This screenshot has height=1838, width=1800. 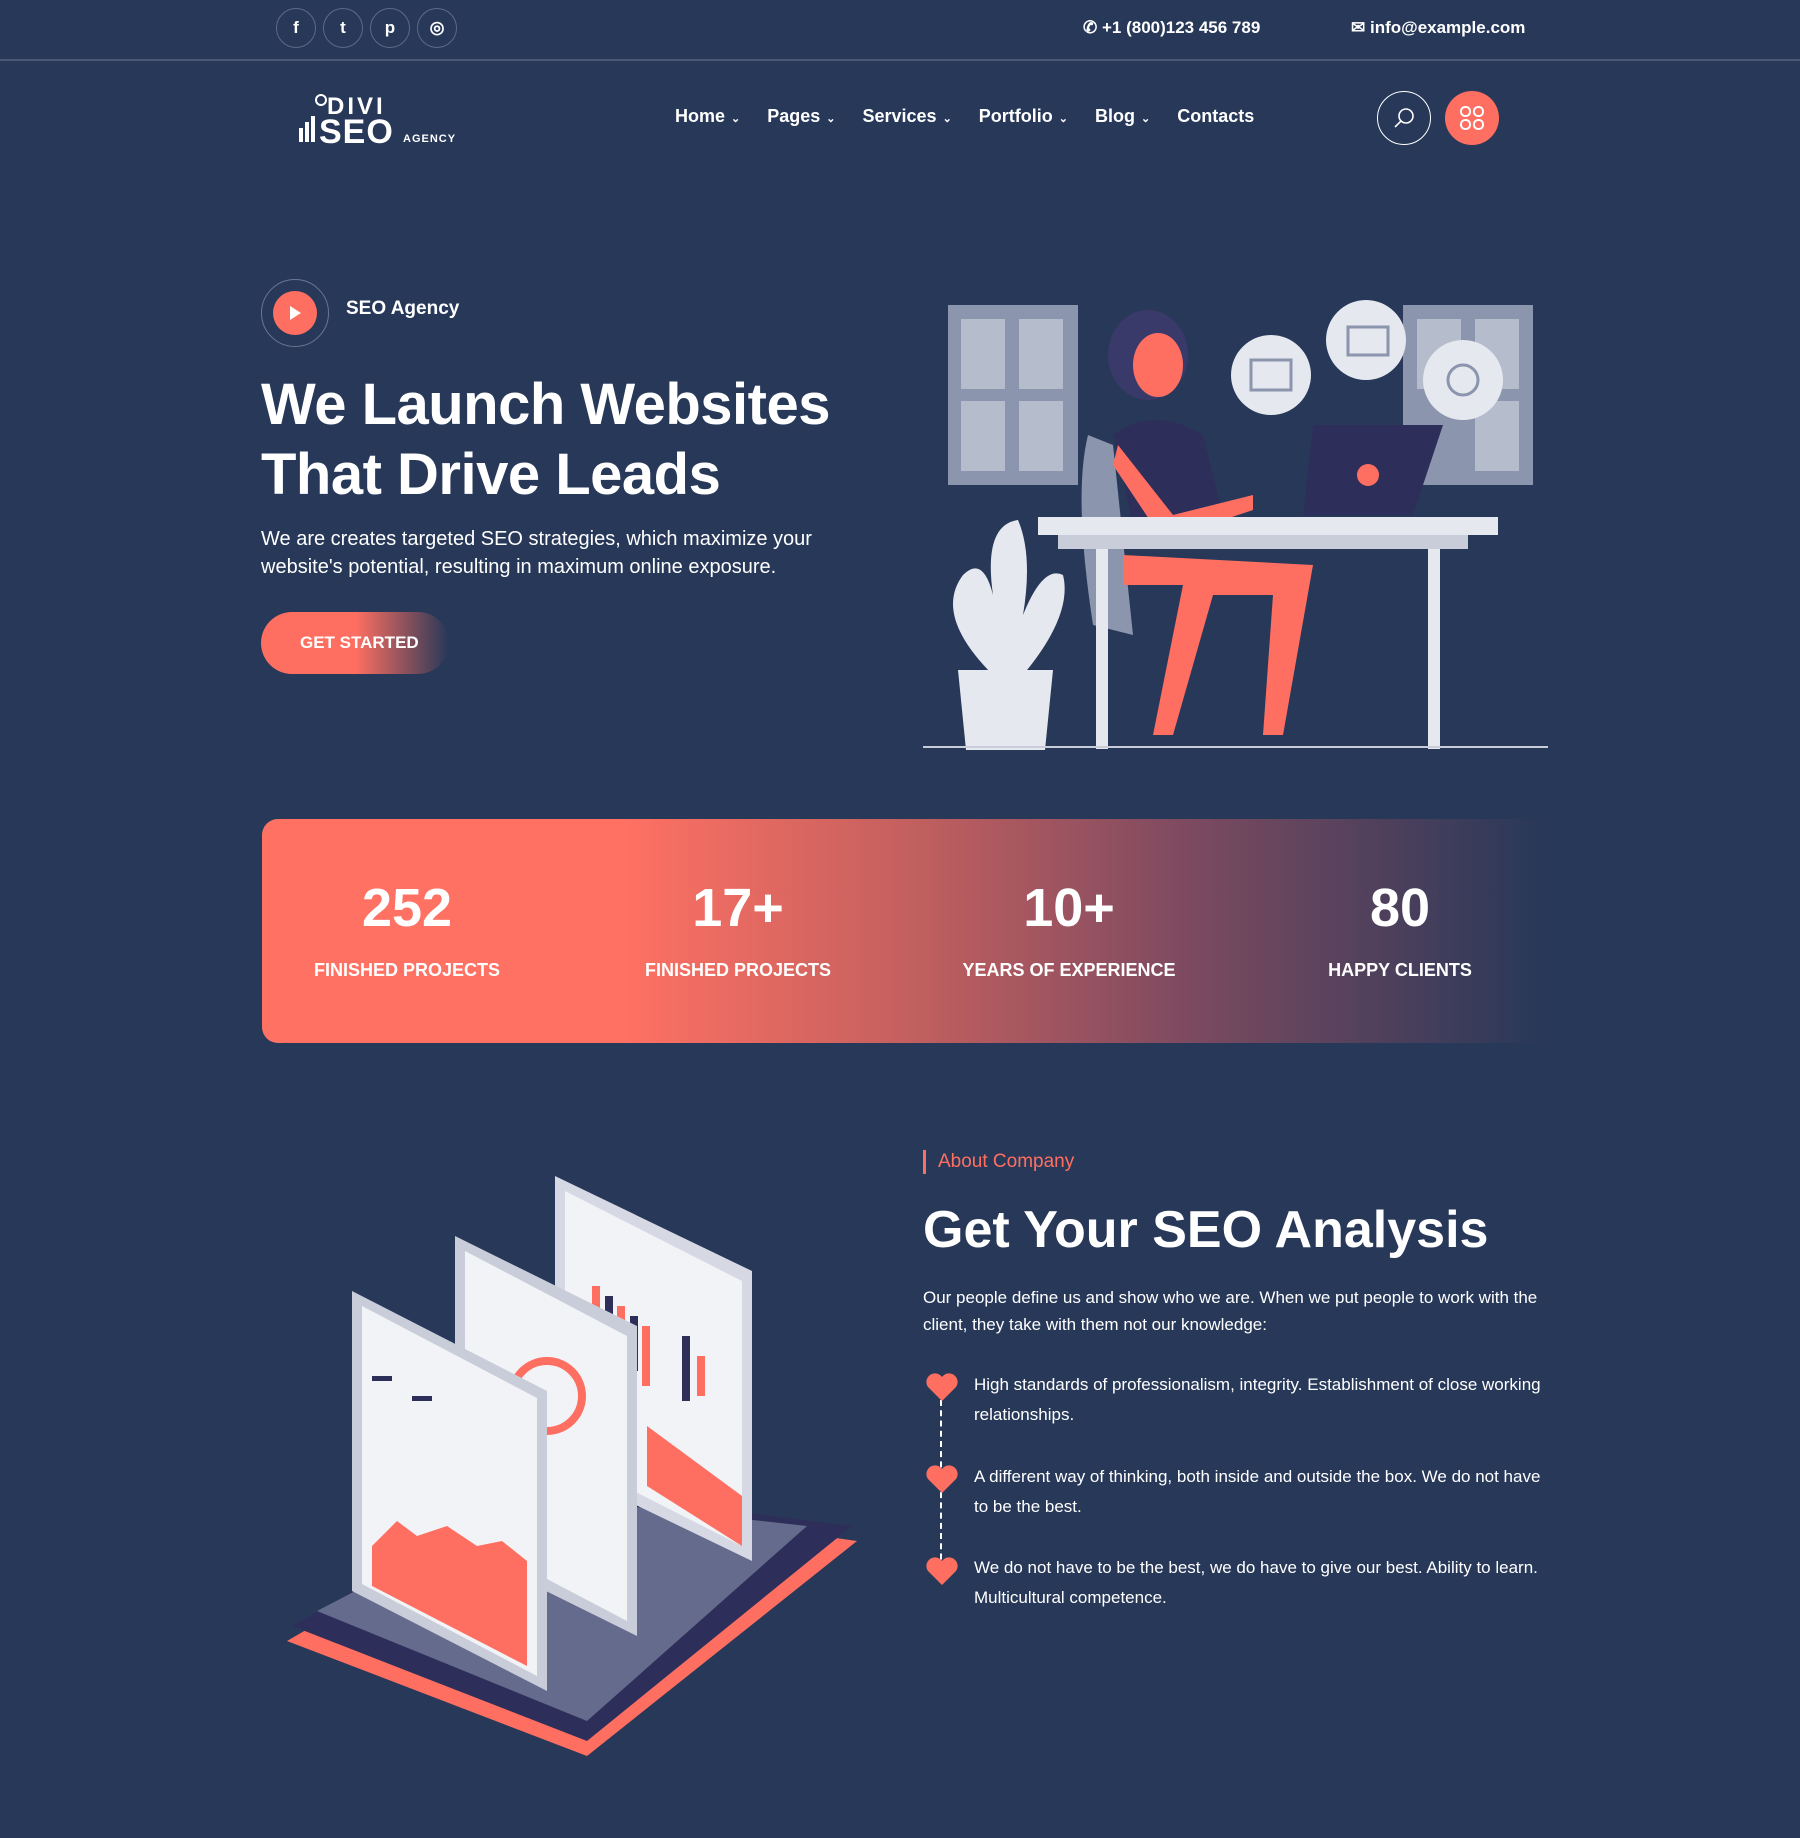 I want to click on stat-label: HAPPY CLIENTS, so click(x=1400, y=970).